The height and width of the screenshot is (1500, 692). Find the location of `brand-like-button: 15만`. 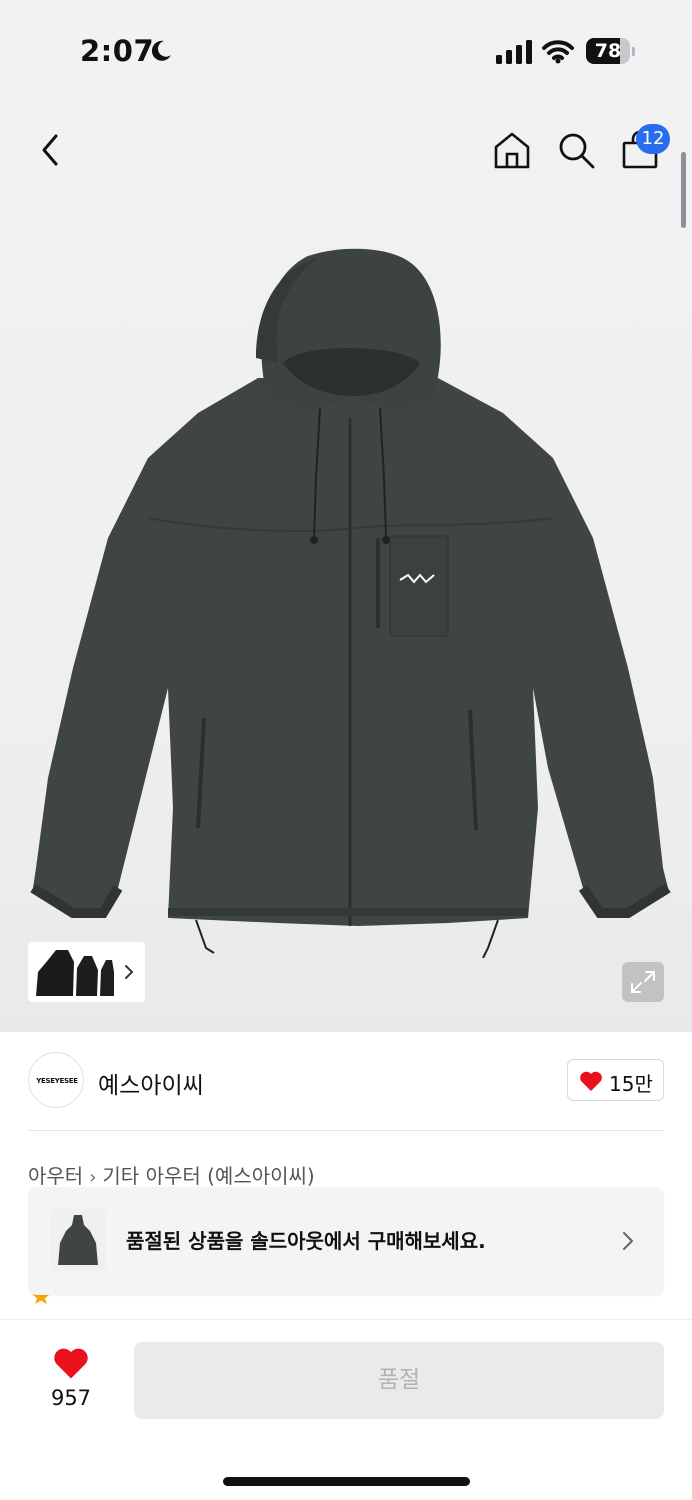

brand-like-button: 15만 is located at coordinates (615, 1080).